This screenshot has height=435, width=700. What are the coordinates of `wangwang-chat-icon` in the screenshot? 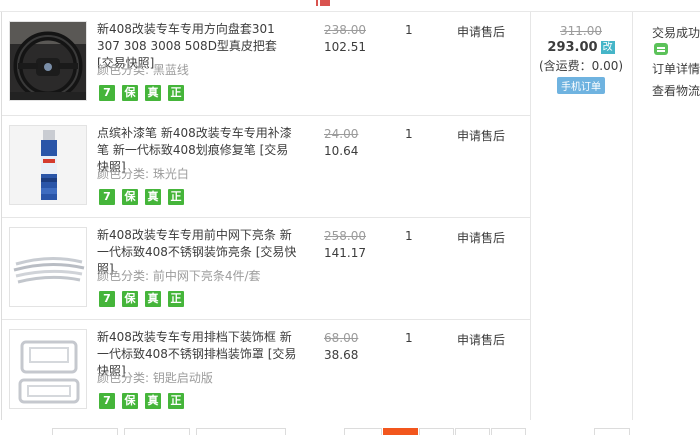 It's located at (661, 49).